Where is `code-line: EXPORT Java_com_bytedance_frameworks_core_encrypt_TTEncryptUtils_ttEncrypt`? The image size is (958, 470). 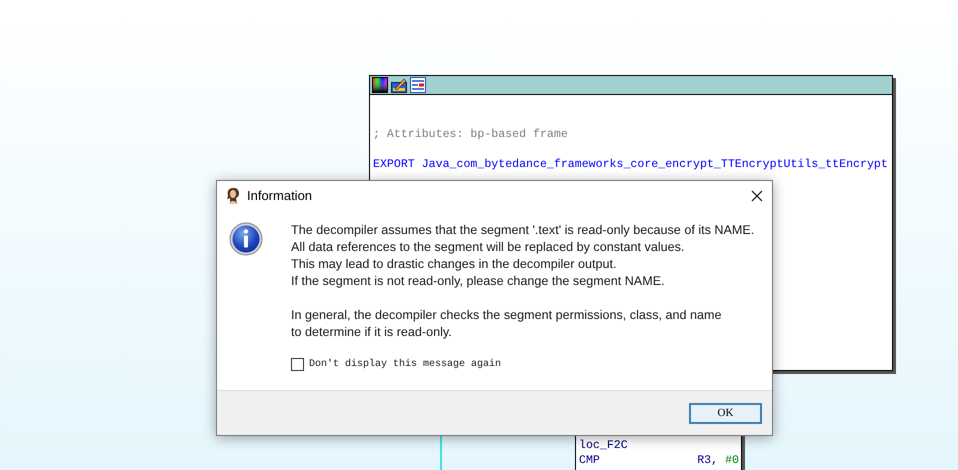
code-line: EXPORT Java_com_bytedance_frameworks_core_encrypt_TTEncryptUtils_ttEncrypt is located at coordinates (630, 164).